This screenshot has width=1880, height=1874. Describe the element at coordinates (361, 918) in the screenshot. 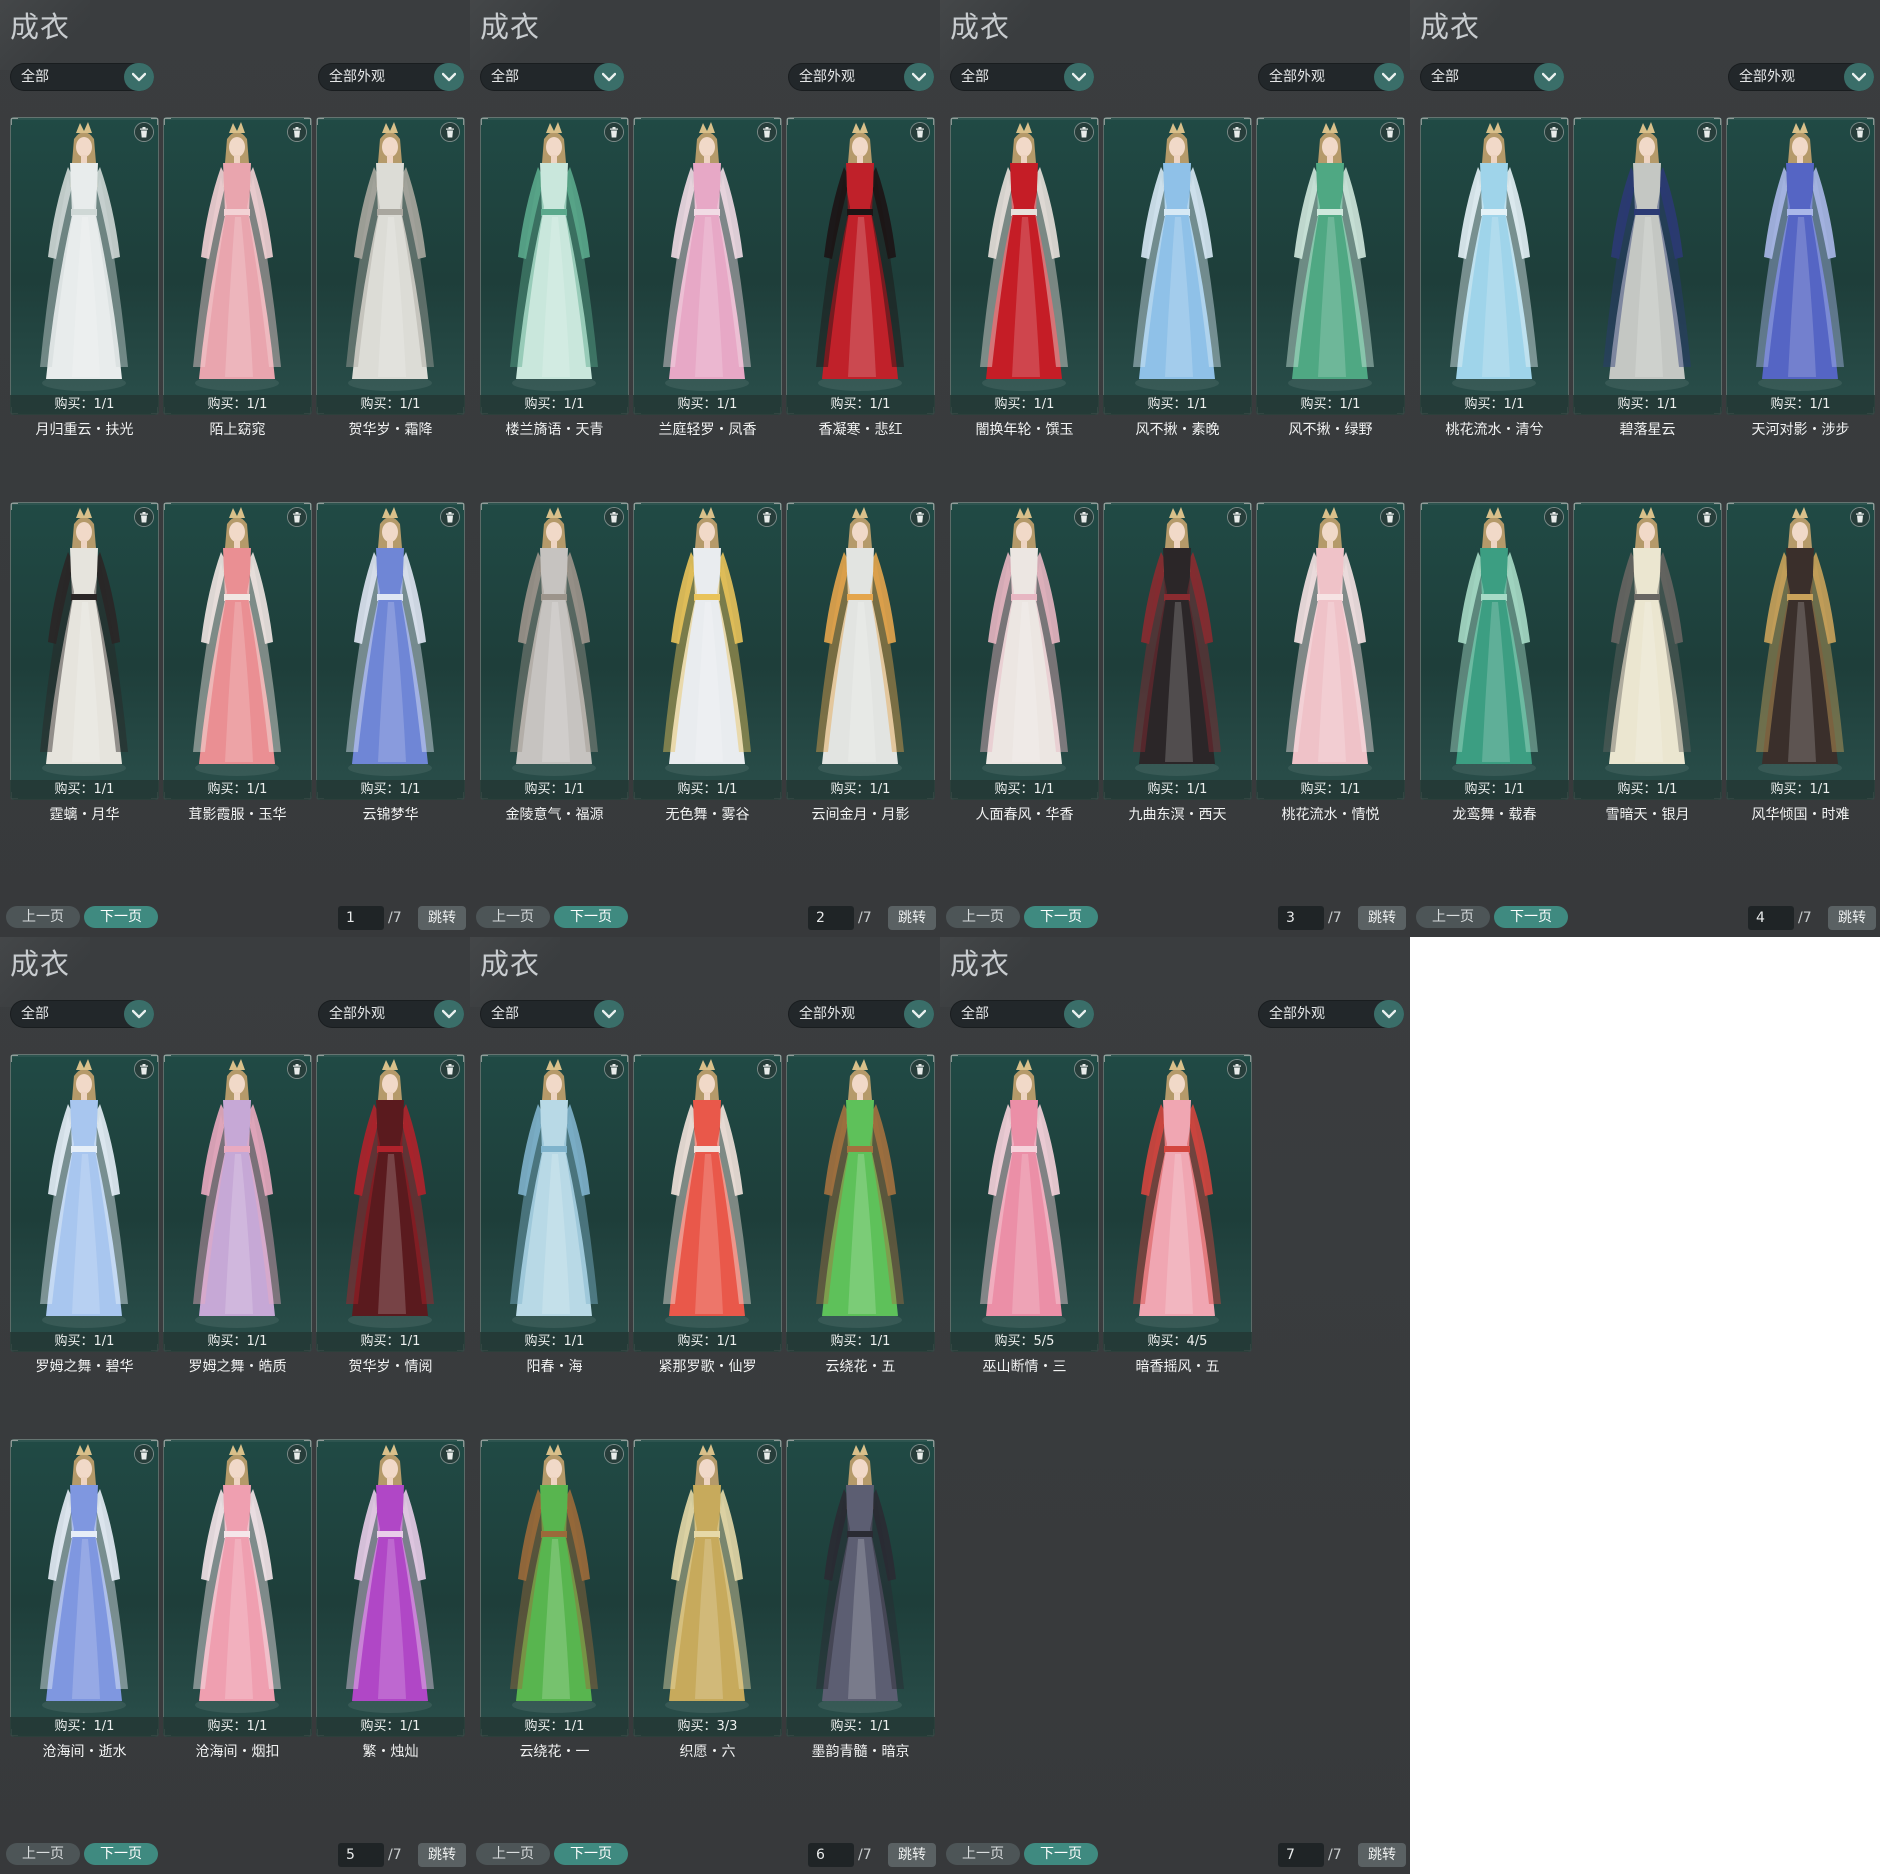

I see `page-number-input: 1` at that location.